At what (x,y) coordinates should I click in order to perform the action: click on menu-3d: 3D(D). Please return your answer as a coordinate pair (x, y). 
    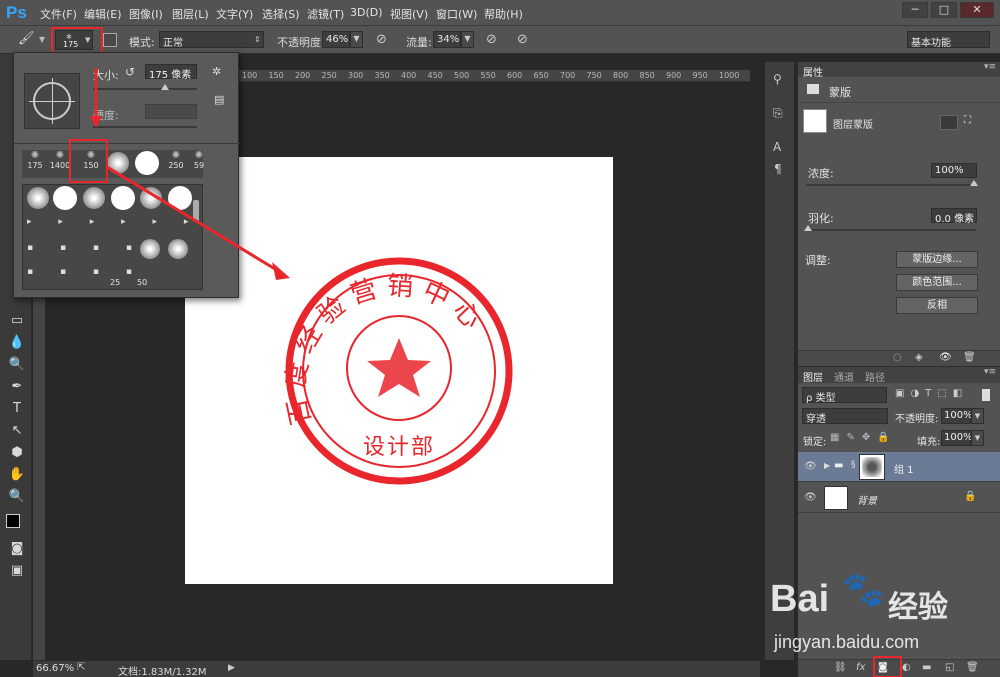
    Looking at the image, I should click on (366, 12).